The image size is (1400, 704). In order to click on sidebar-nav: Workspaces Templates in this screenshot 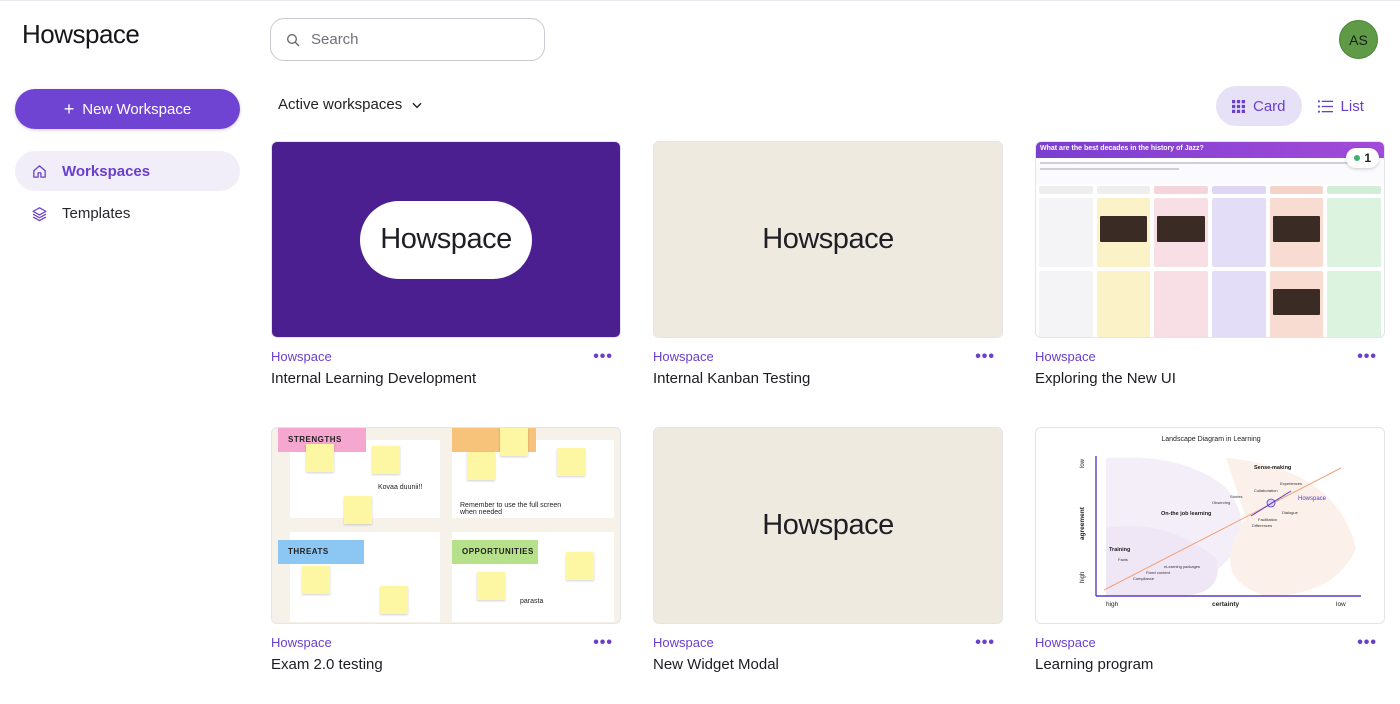, I will do `click(127, 193)`.